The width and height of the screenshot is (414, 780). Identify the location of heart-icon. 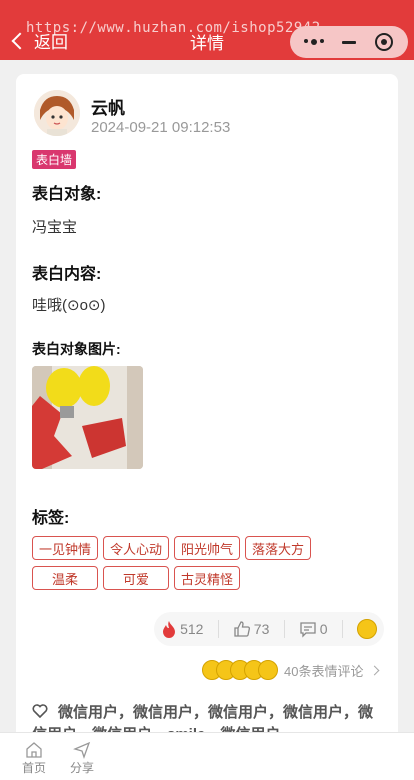
(40, 711).